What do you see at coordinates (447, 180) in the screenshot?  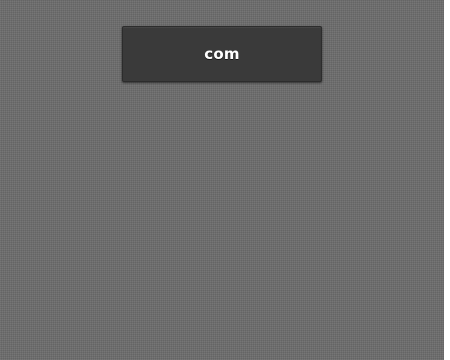 I see `window-edge` at bounding box center [447, 180].